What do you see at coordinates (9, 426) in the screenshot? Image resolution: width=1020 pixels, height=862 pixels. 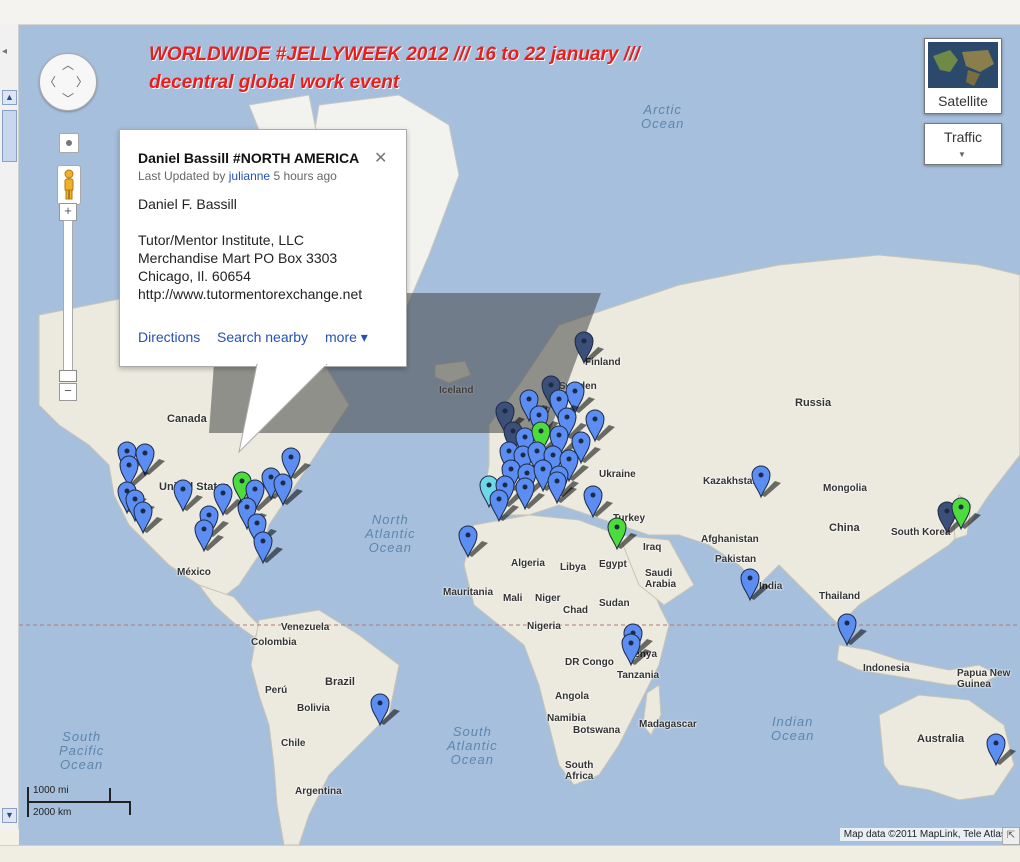 I see `scrollbar: ◂ ▲ ▼` at bounding box center [9, 426].